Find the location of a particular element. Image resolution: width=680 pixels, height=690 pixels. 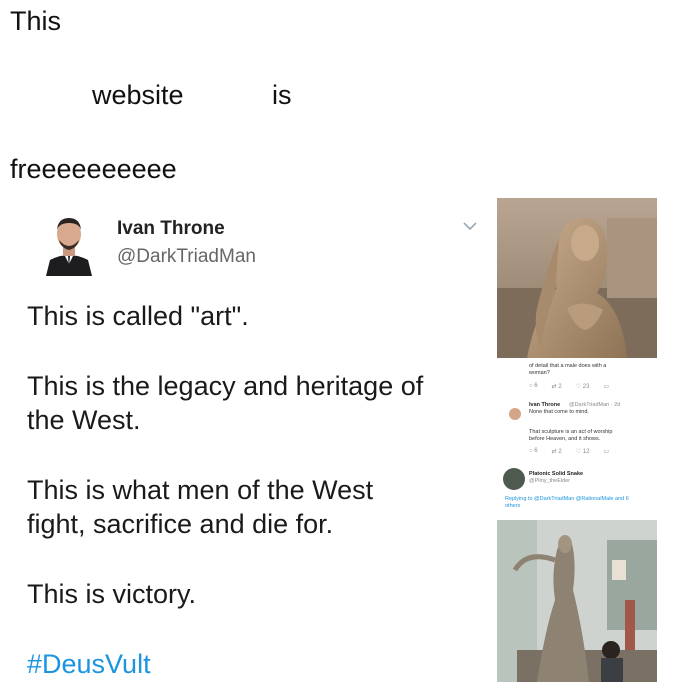

reply-avatar-snake is located at coordinates (514, 479).